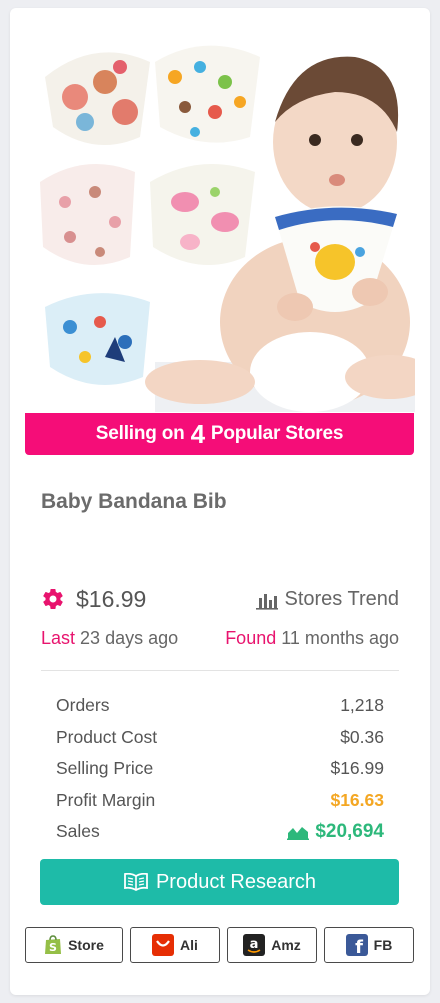 The width and height of the screenshot is (440, 1003). Describe the element at coordinates (362, 736) in the screenshot. I see `stat-value: $0.36` at that location.